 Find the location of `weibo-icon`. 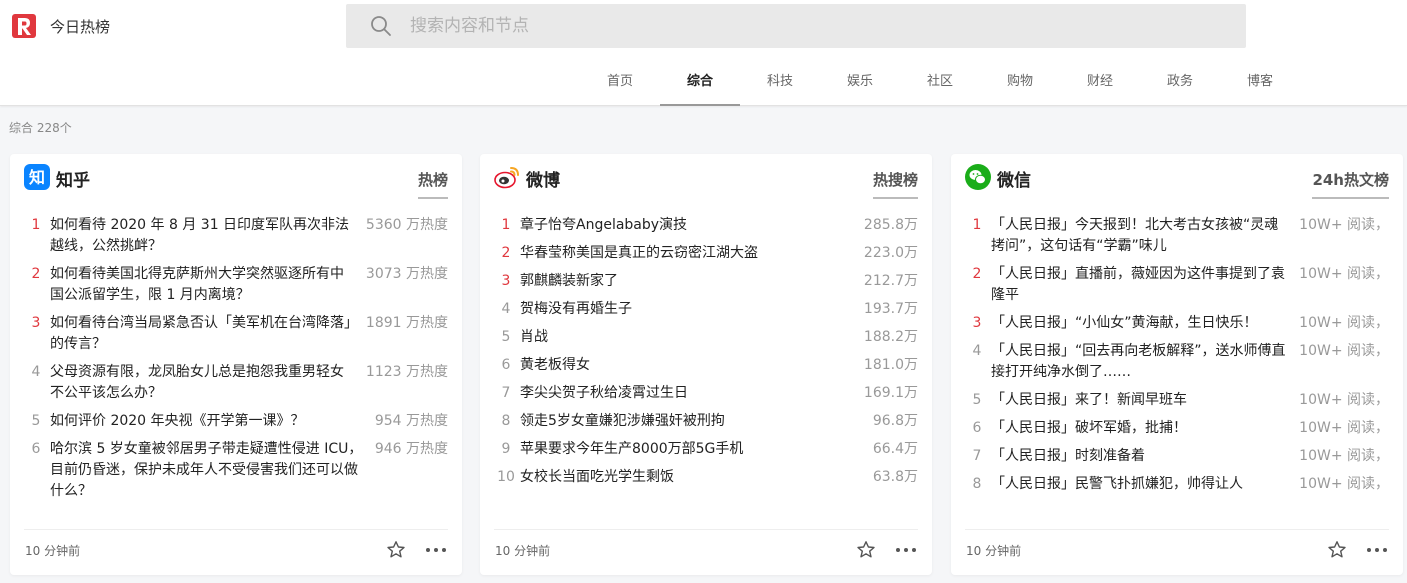

weibo-icon is located at coordinates (507, 177).